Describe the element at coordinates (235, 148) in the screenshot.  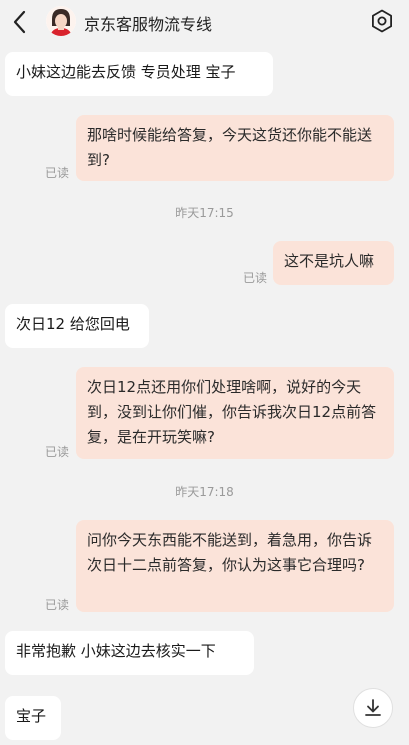
I see `outgoing-message: 那啥时候能给答复，今天这货还你能不能送到?` at that location.